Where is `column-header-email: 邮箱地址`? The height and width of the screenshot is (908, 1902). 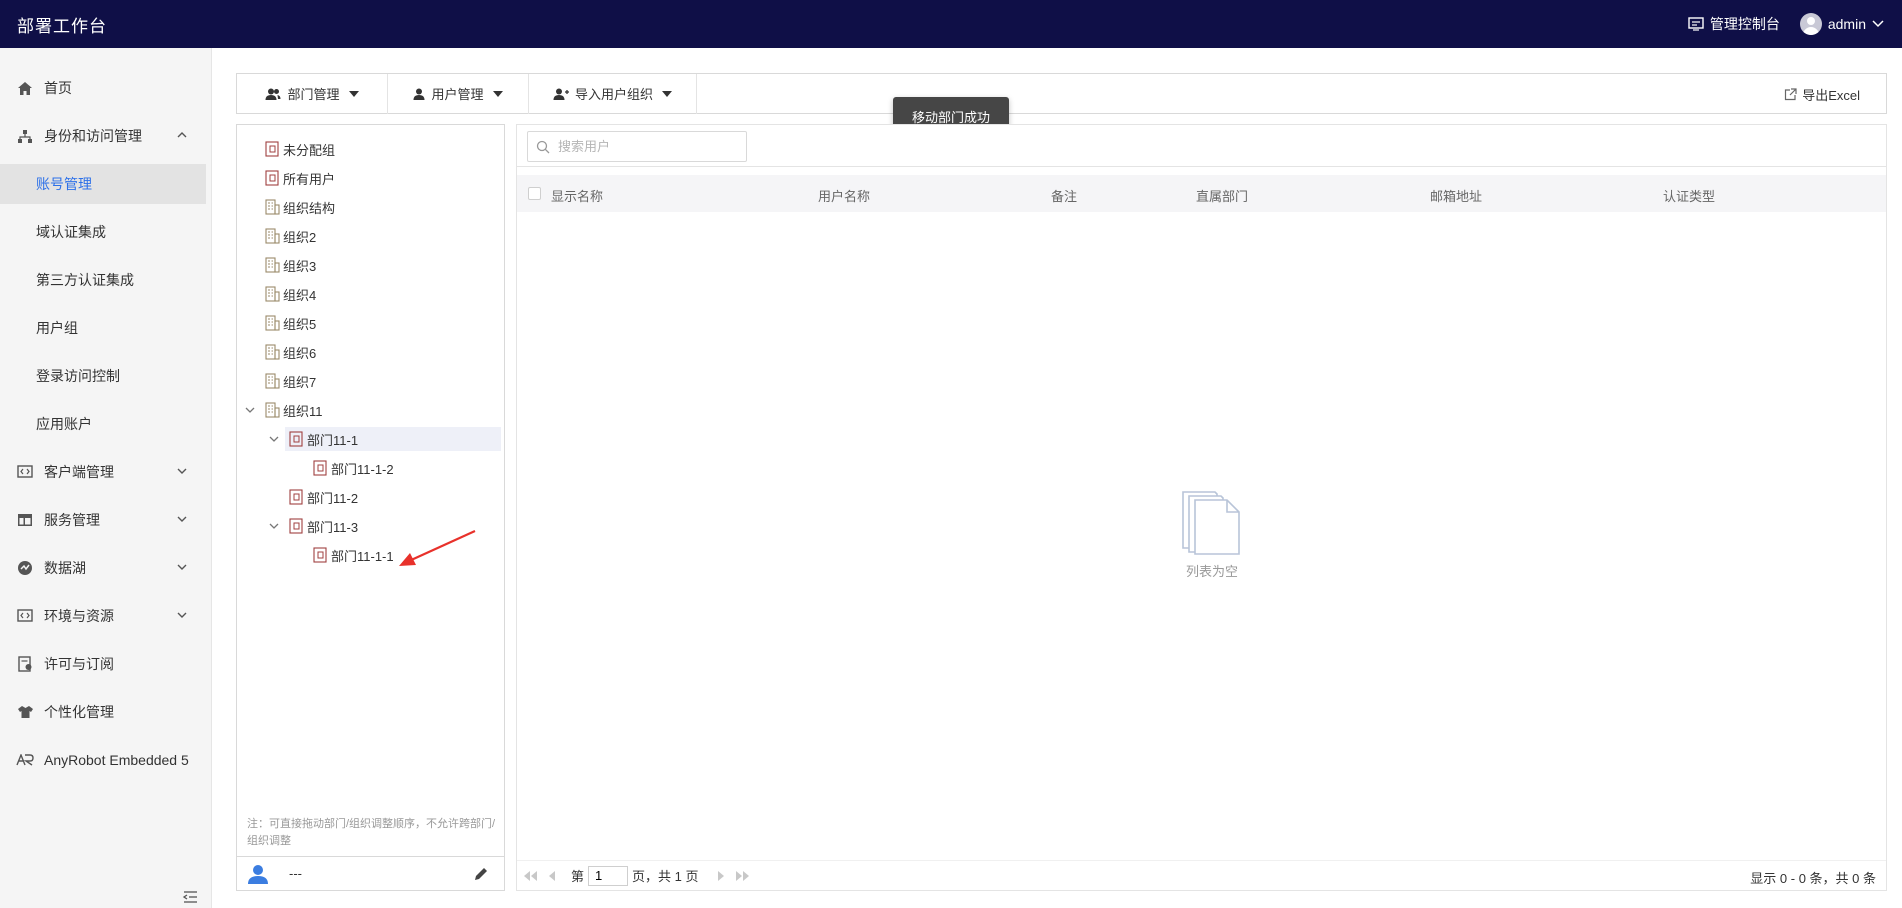
column-header-email: 邮箱地址 is located at coordinates (1456, 195).